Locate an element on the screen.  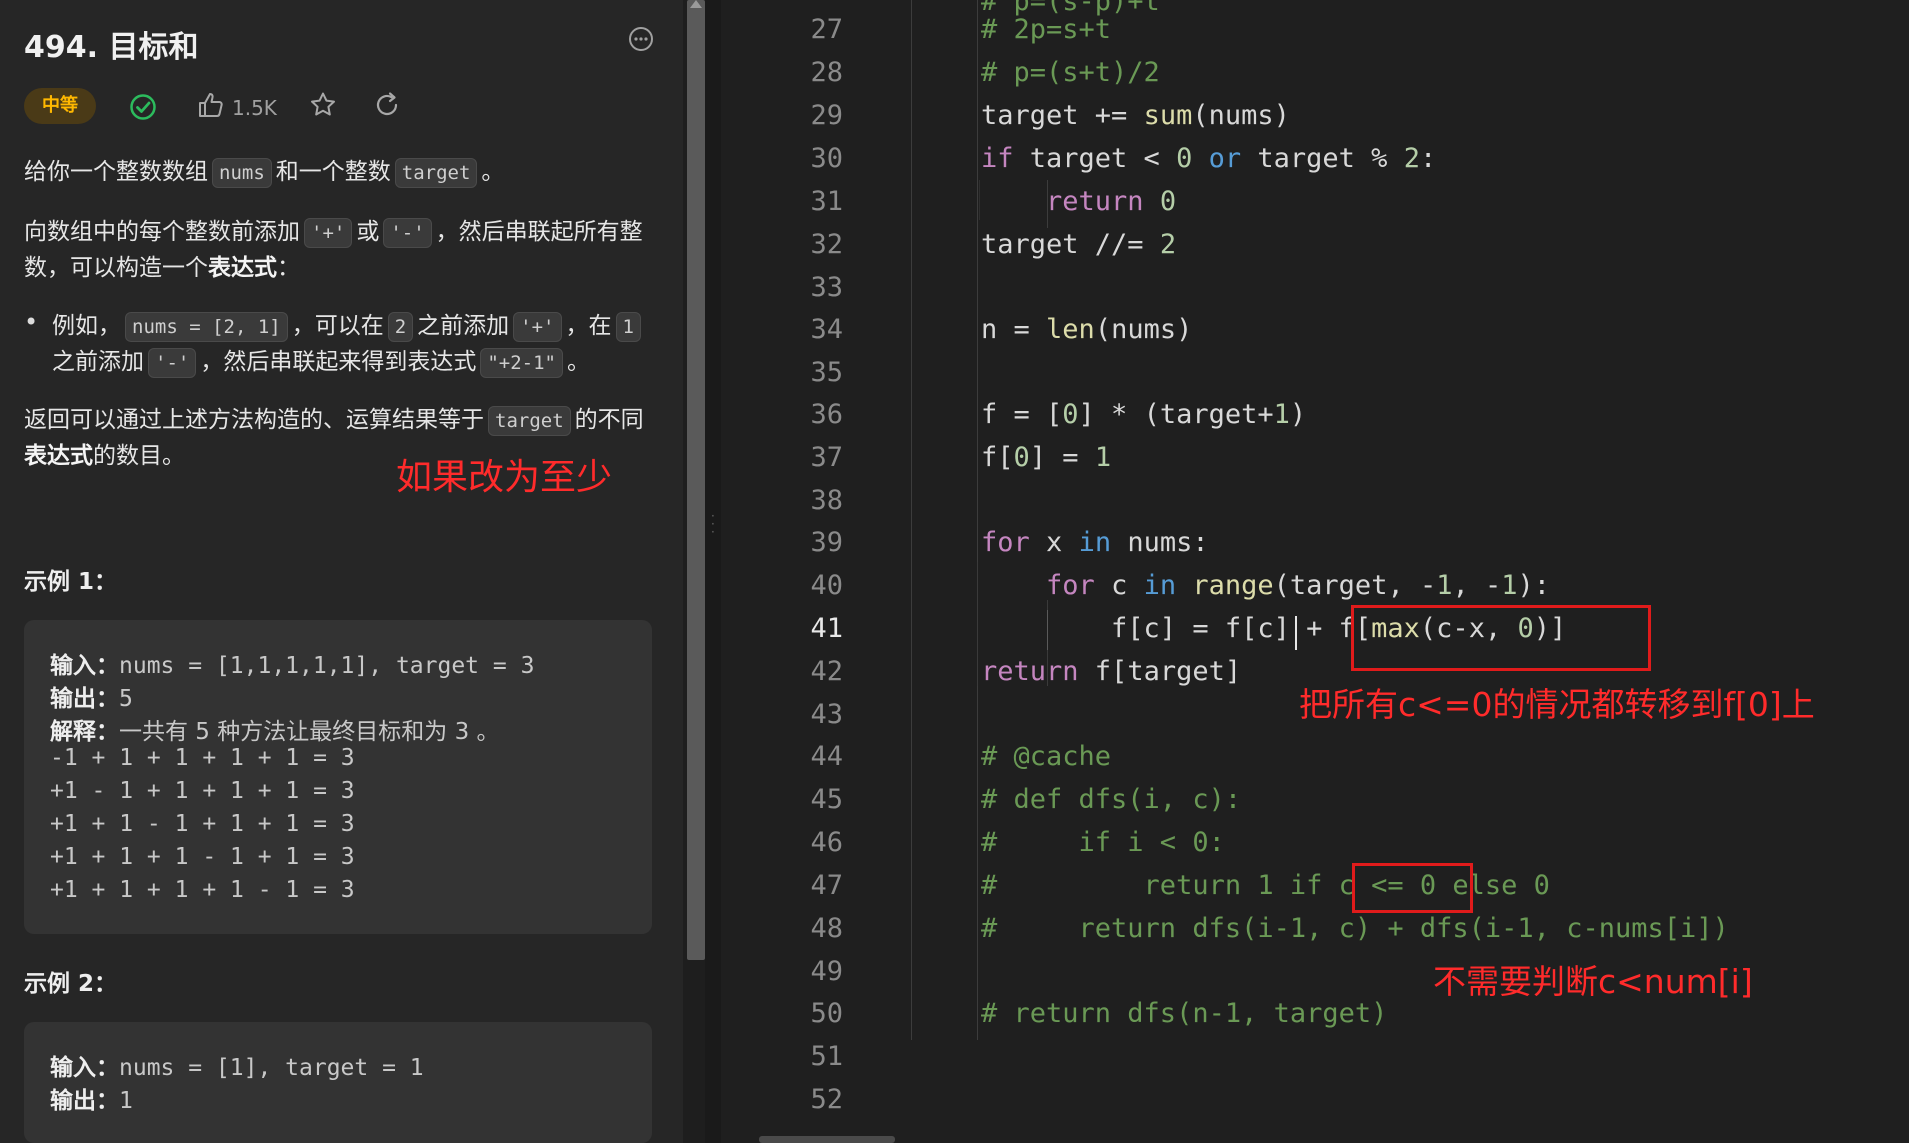
desc-text: 例如， is located at coordinates (86, 326).